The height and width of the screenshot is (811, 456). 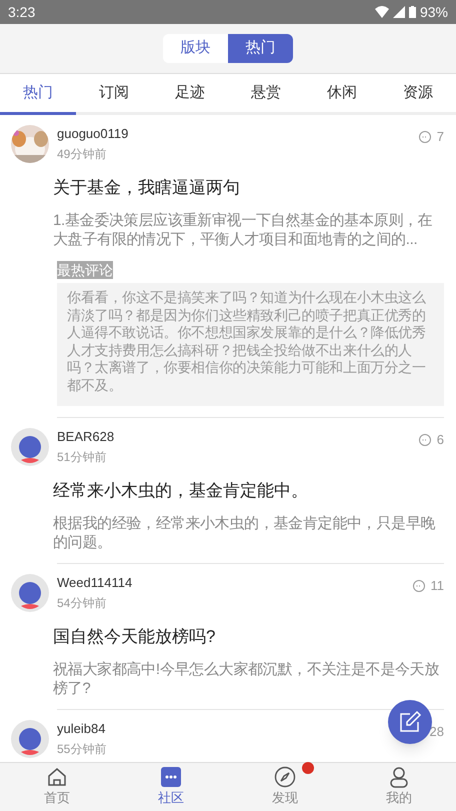 What do you see at coordinates (399, 777) in the screenshot?
I see `user-icon` at bounding box center [399, 777].